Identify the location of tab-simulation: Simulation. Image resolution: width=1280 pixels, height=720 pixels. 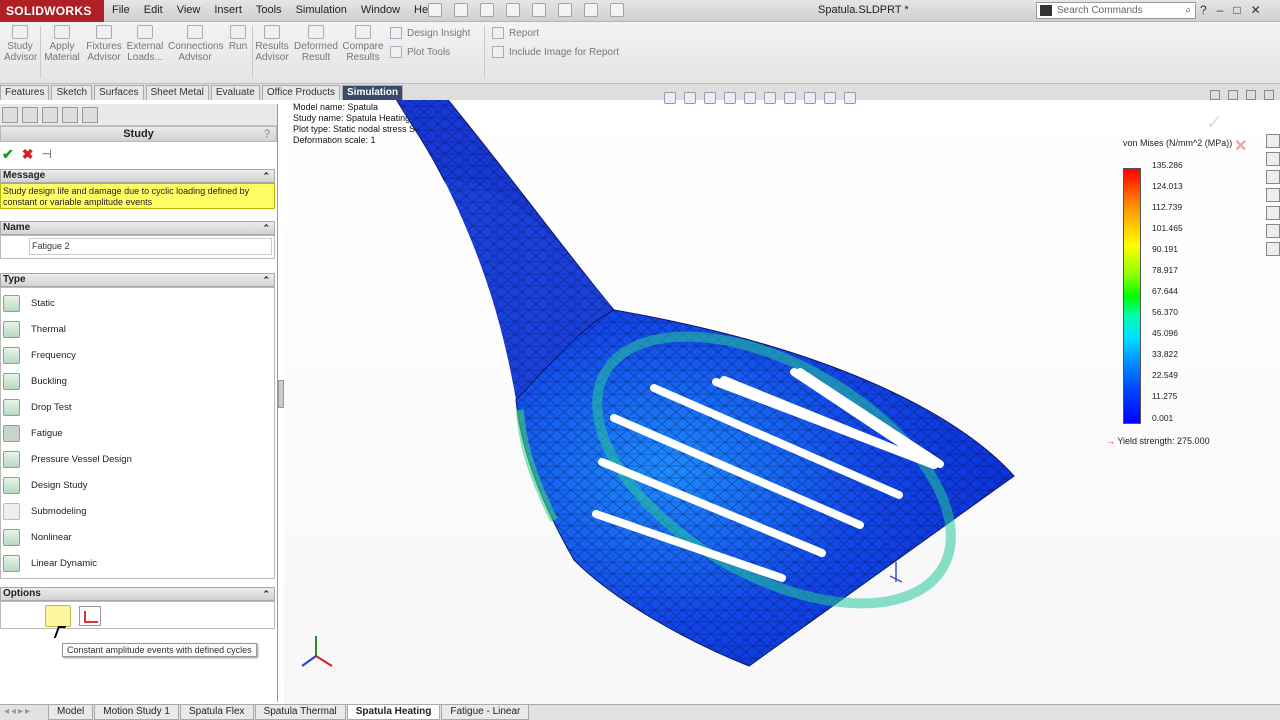
(373, 92).